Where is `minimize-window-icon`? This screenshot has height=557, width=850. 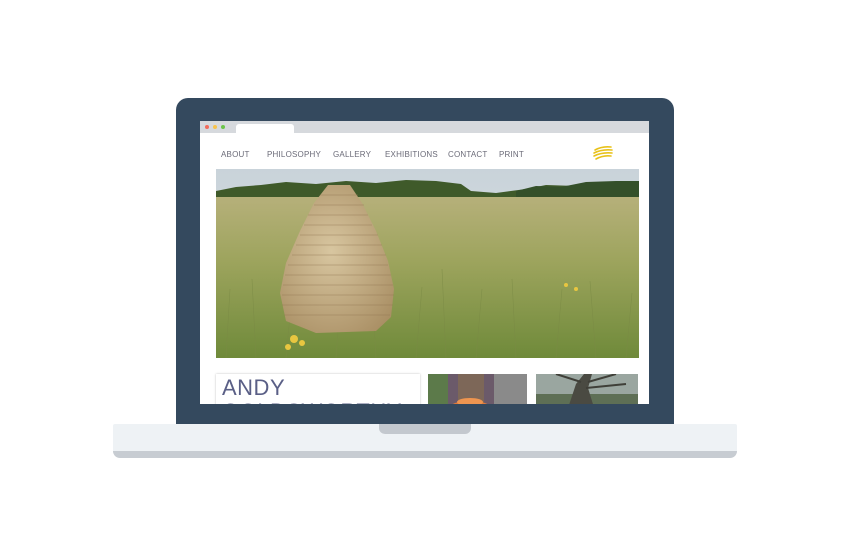
minimize-window-icon is located at coordinates (215, 127).